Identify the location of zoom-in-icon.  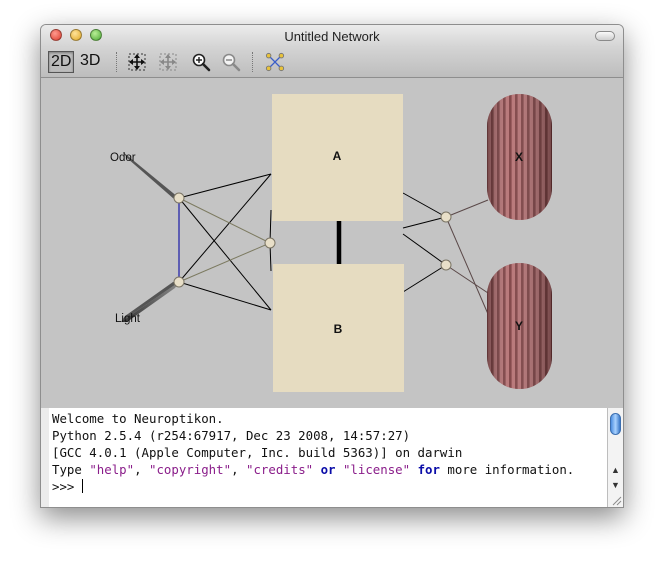
(201, 62).